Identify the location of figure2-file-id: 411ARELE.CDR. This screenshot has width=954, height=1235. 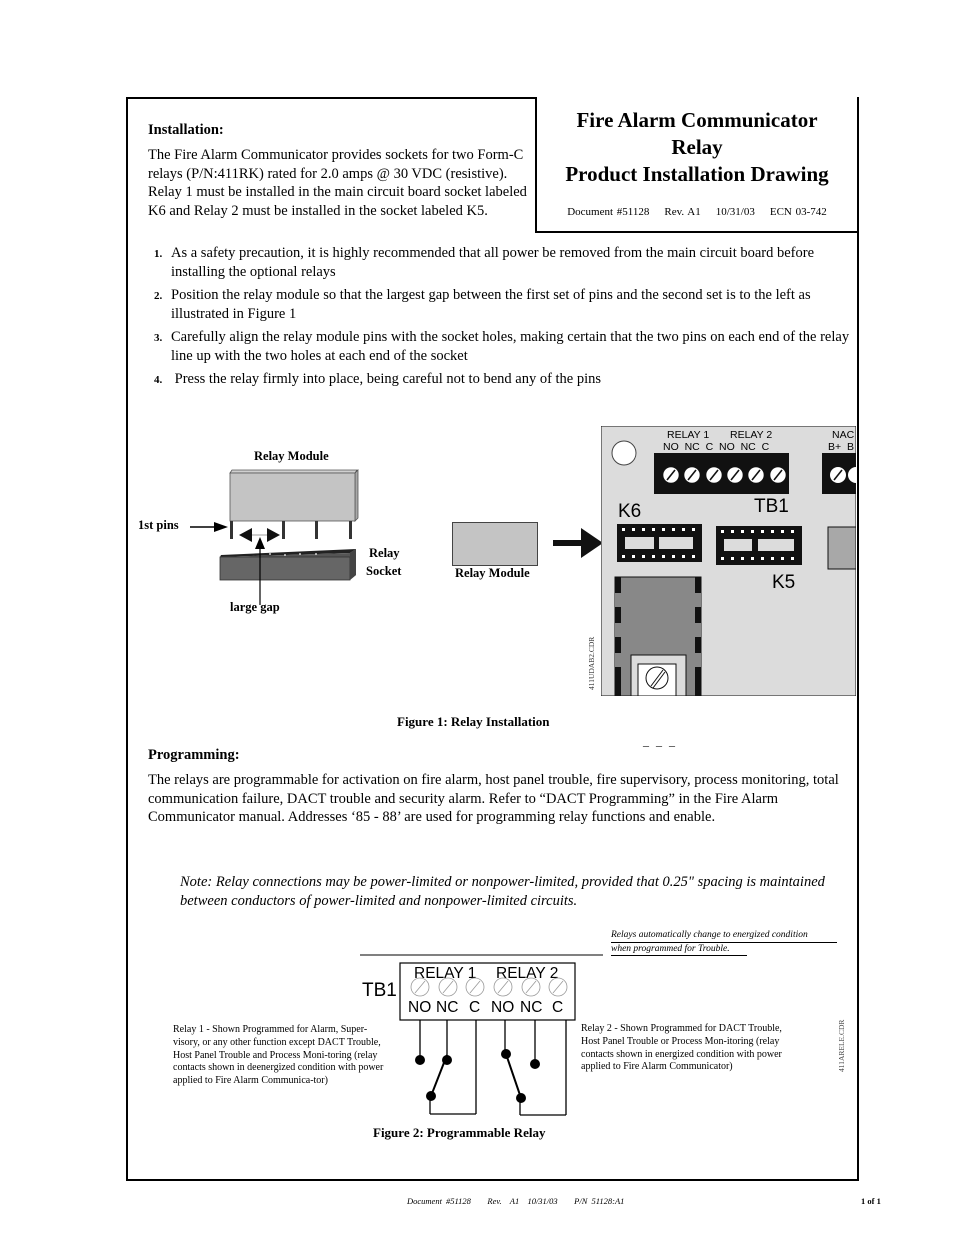
(841, 1045).